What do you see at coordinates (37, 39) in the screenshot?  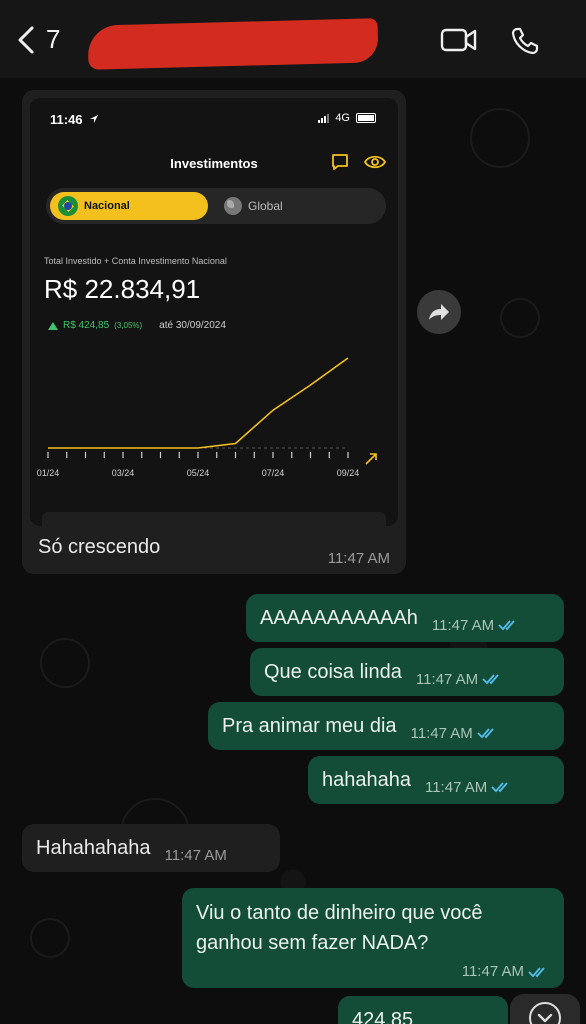 I see `back-button: 7` at bounding box center [37, 39].